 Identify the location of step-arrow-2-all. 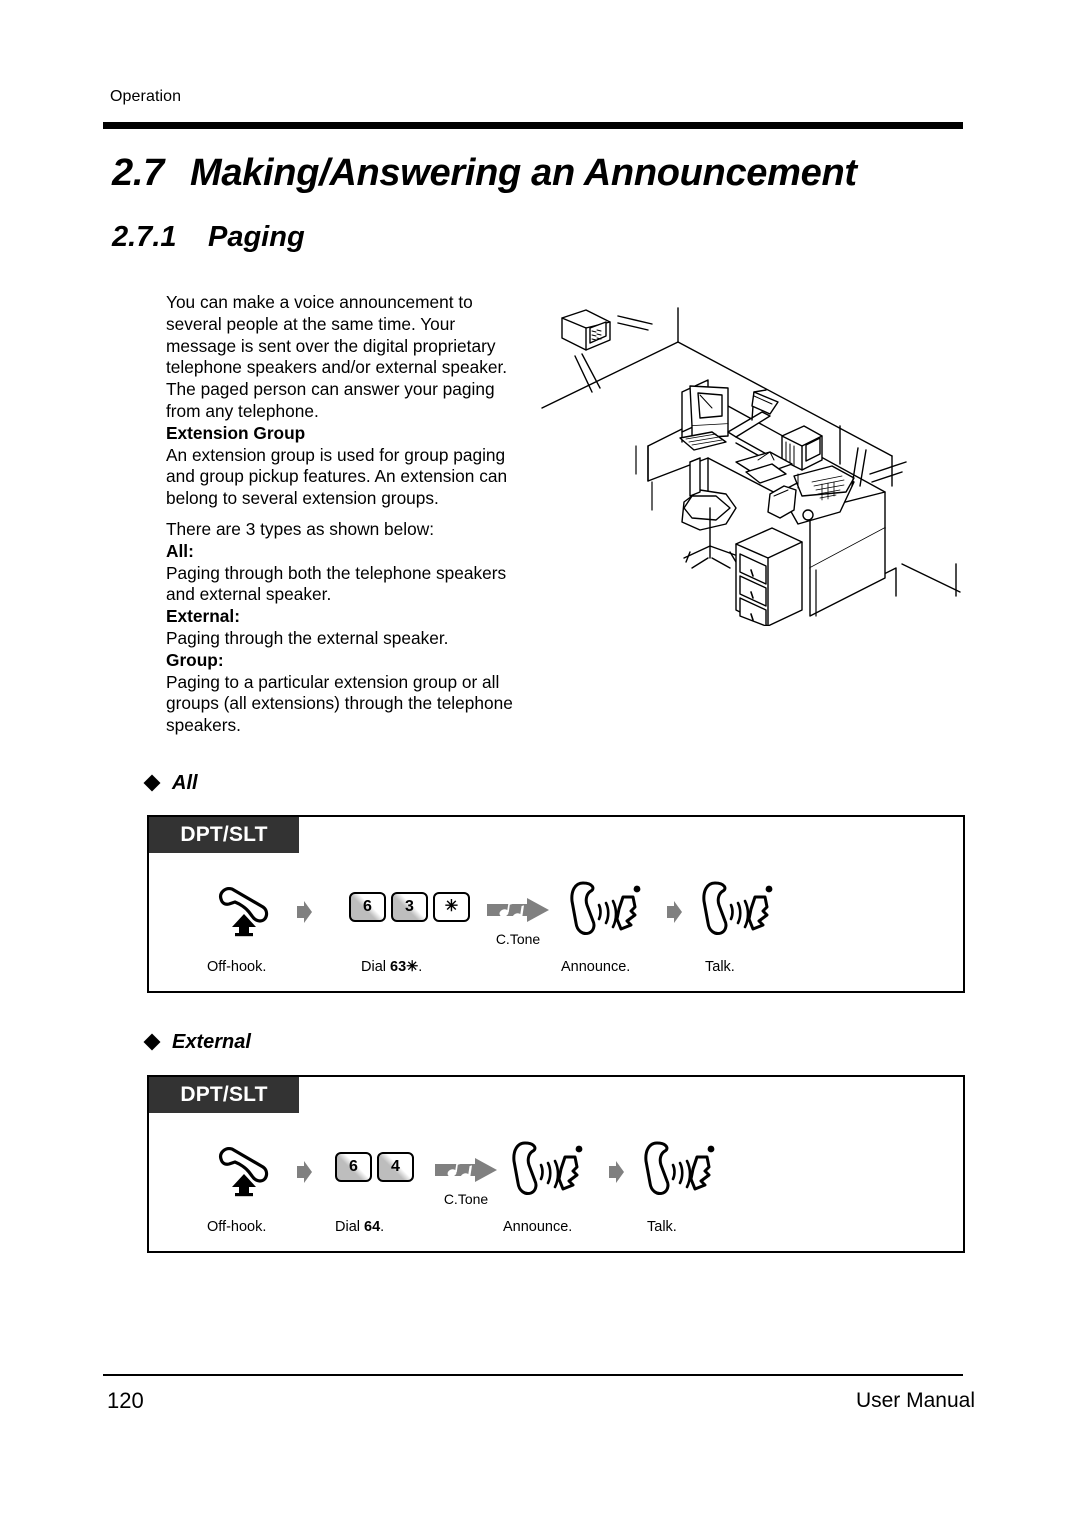
(674, 912).